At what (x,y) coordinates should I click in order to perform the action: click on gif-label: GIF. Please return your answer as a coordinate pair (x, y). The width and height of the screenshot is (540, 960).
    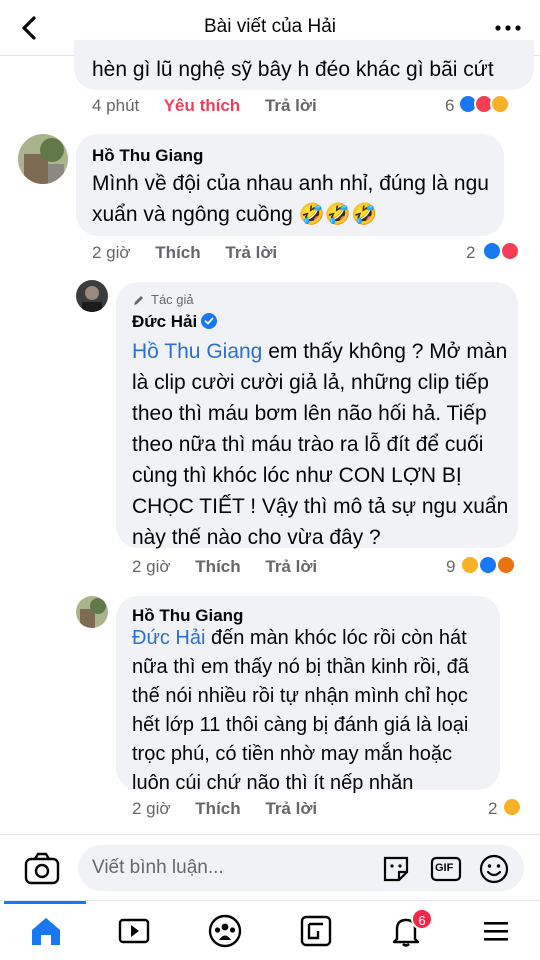
    Looking at the image, I should click on (444, 868).